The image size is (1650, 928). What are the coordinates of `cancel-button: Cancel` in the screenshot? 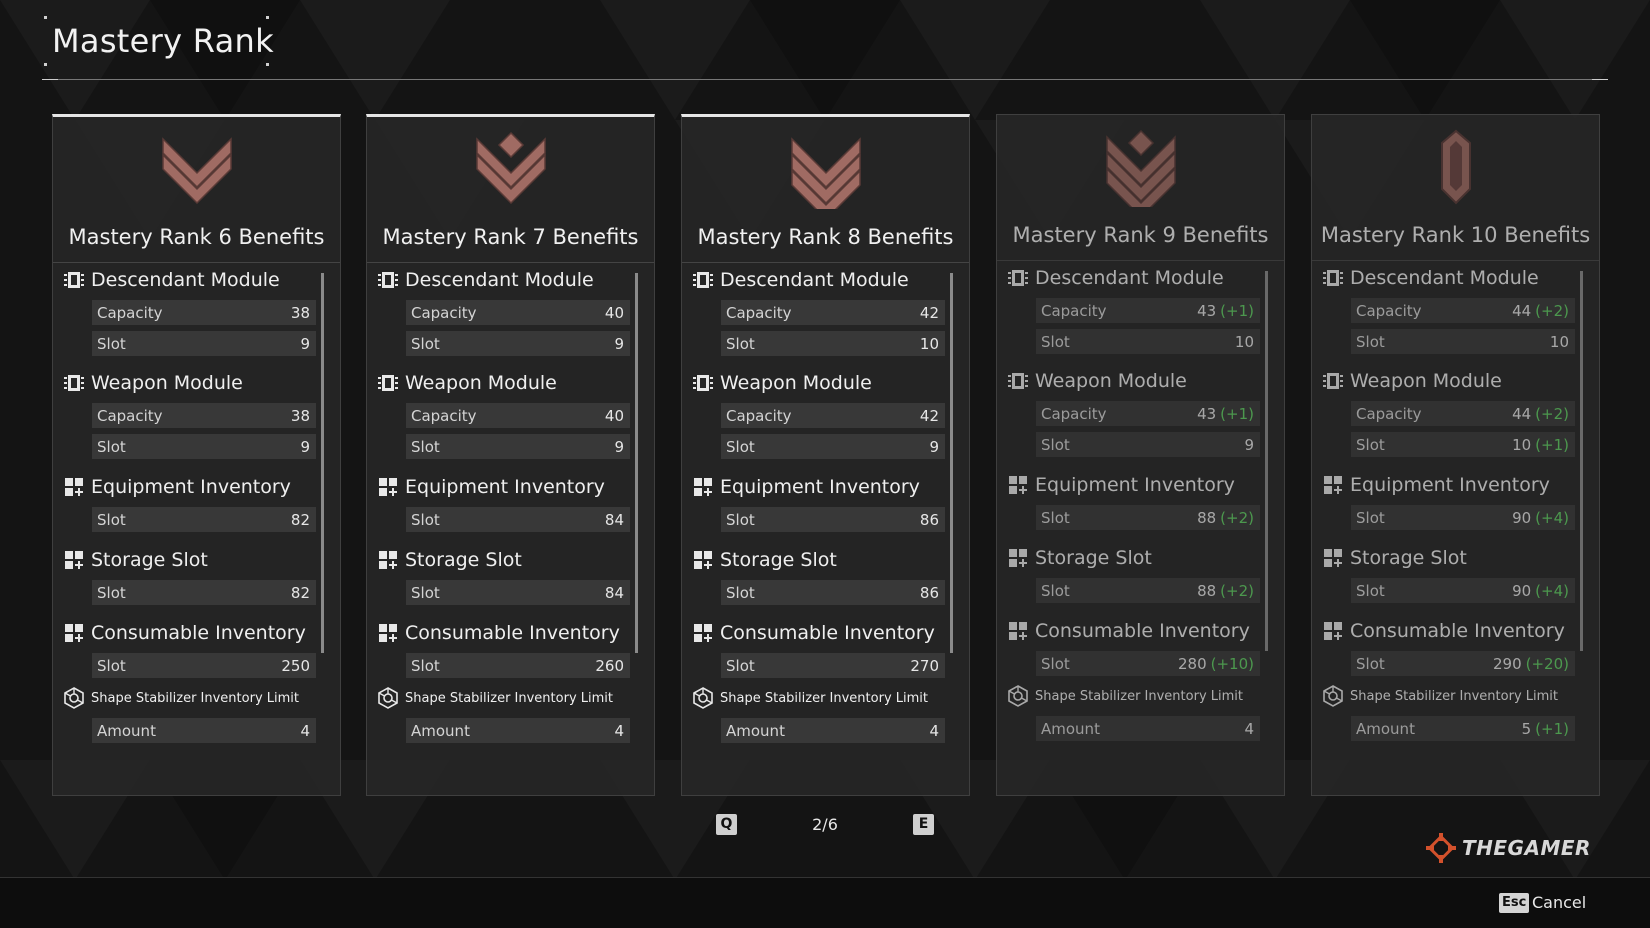 It's located at (1559, 903).